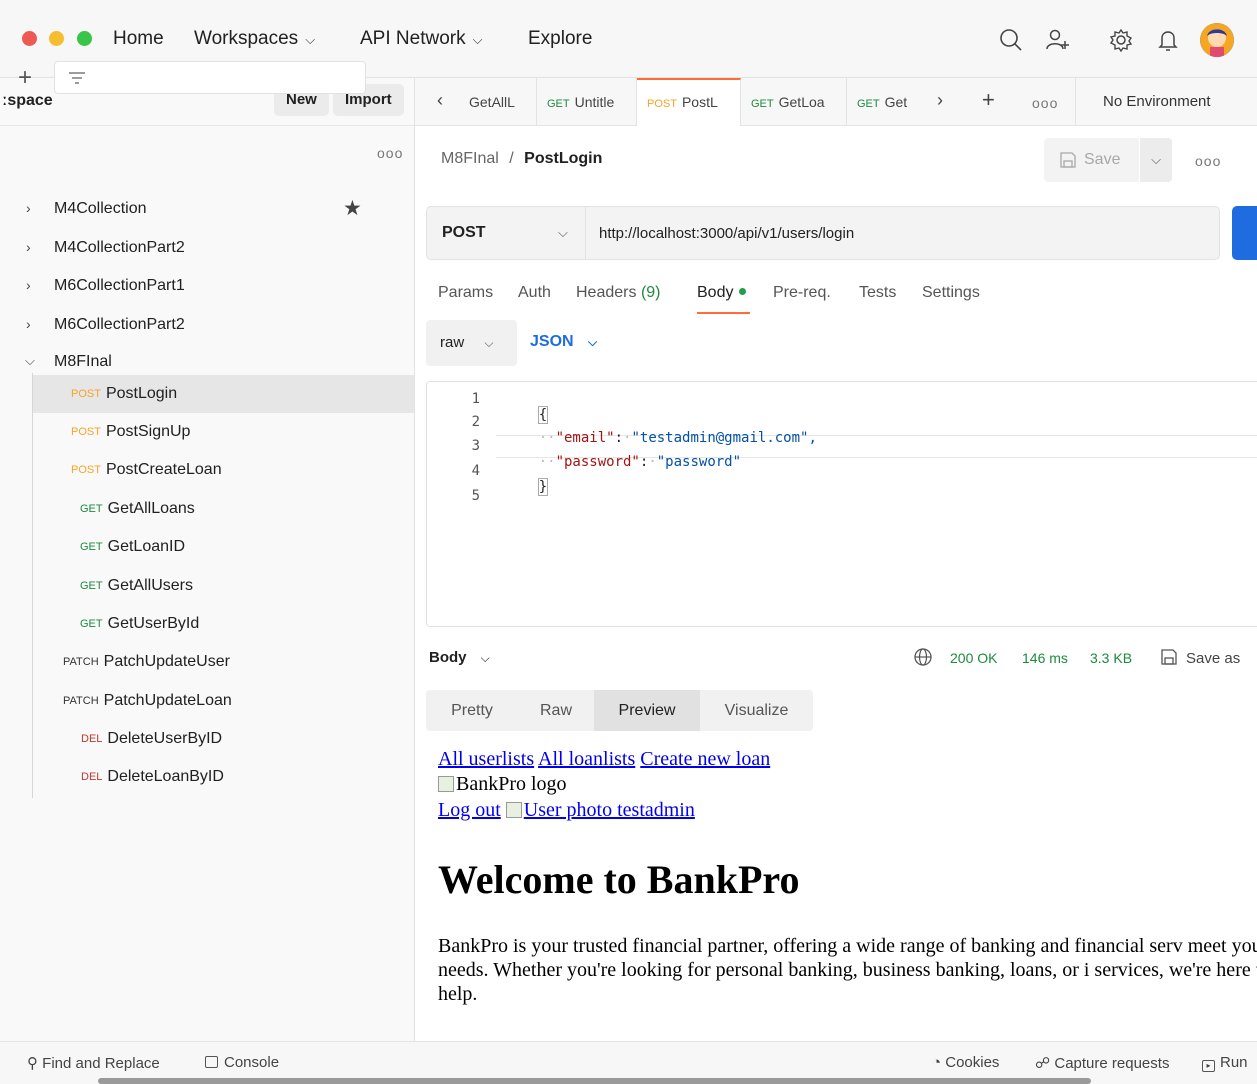  Describe the element at coordinates (223, 509) in the screenshot. I see `request-getallloans: GET GetAllLoans` at that location.